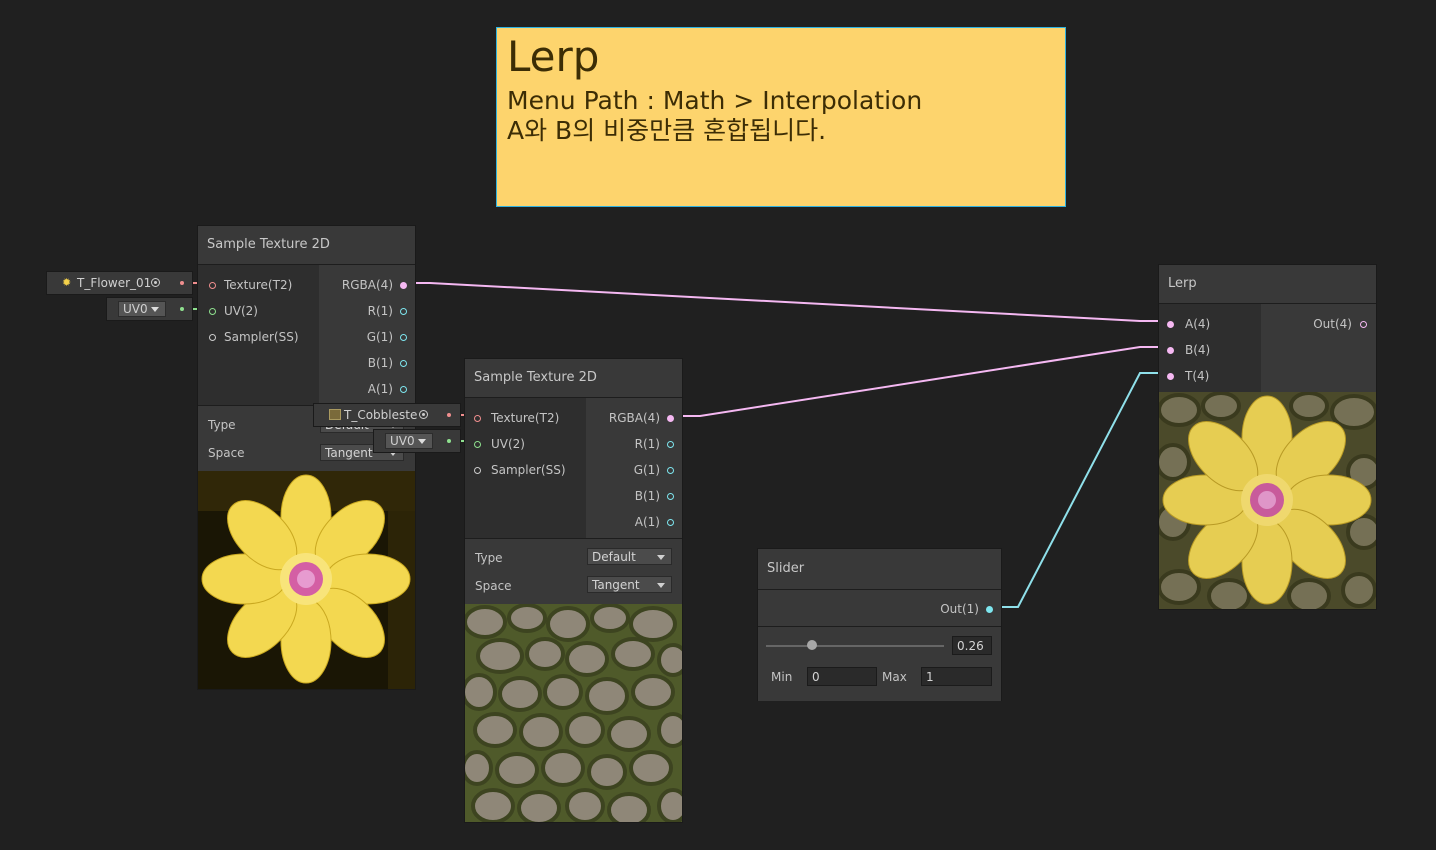 The width and height of the screenshot is (1436, 850). Describe the element at coordinates (956, 676) in the screenshot. I see `max-field: 1` at that location.